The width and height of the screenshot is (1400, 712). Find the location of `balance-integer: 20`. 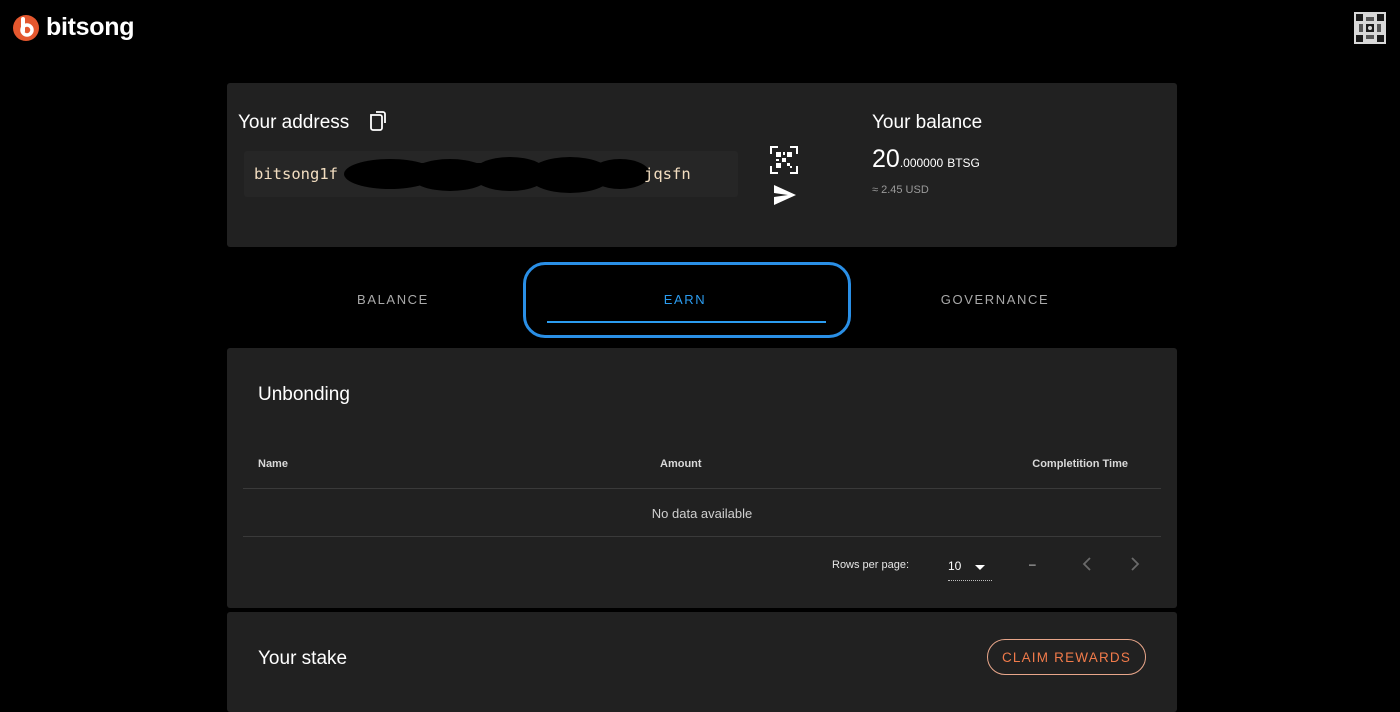

balance-integer: 20 is located at coordinates (886, 159).